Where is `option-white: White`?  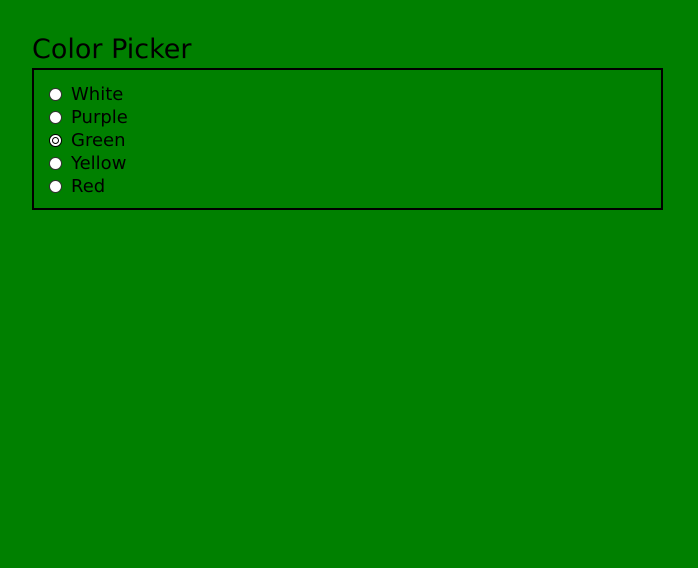
option-white: White is located at coordinates (355, 94).